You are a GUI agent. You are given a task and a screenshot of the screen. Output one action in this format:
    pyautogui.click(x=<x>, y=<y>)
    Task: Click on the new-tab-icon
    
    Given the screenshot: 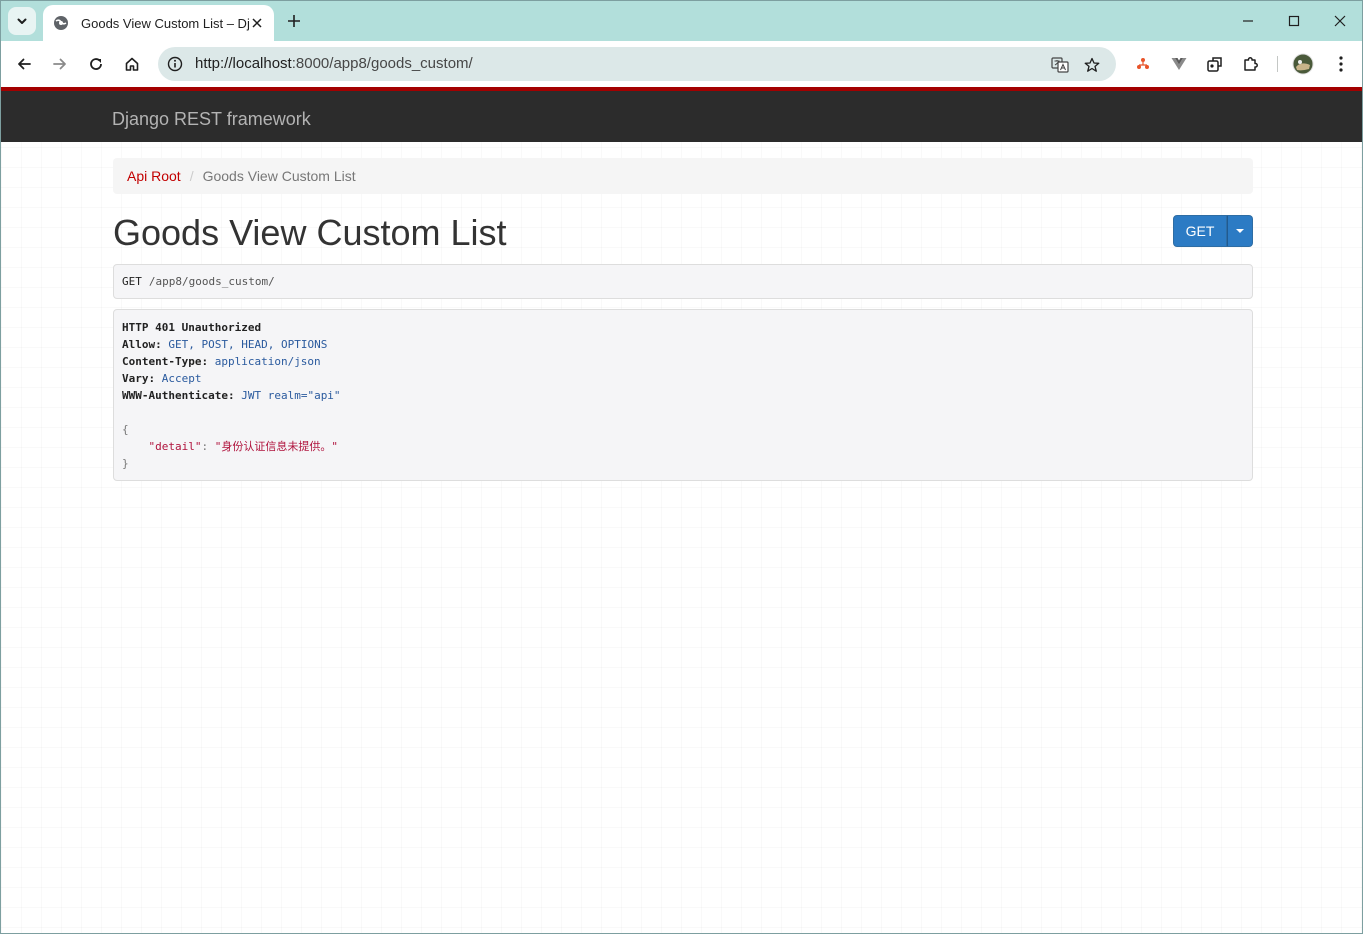 What is the action you would take?
    pyautogui.click(x=294, y=21)
    